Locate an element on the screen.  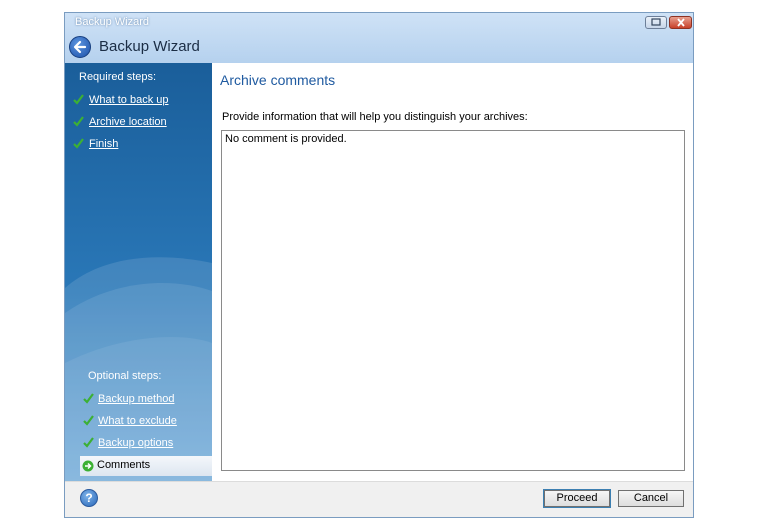
sidebar-item-what-to-back-up: What to back up is located at coordinates (129, 100).